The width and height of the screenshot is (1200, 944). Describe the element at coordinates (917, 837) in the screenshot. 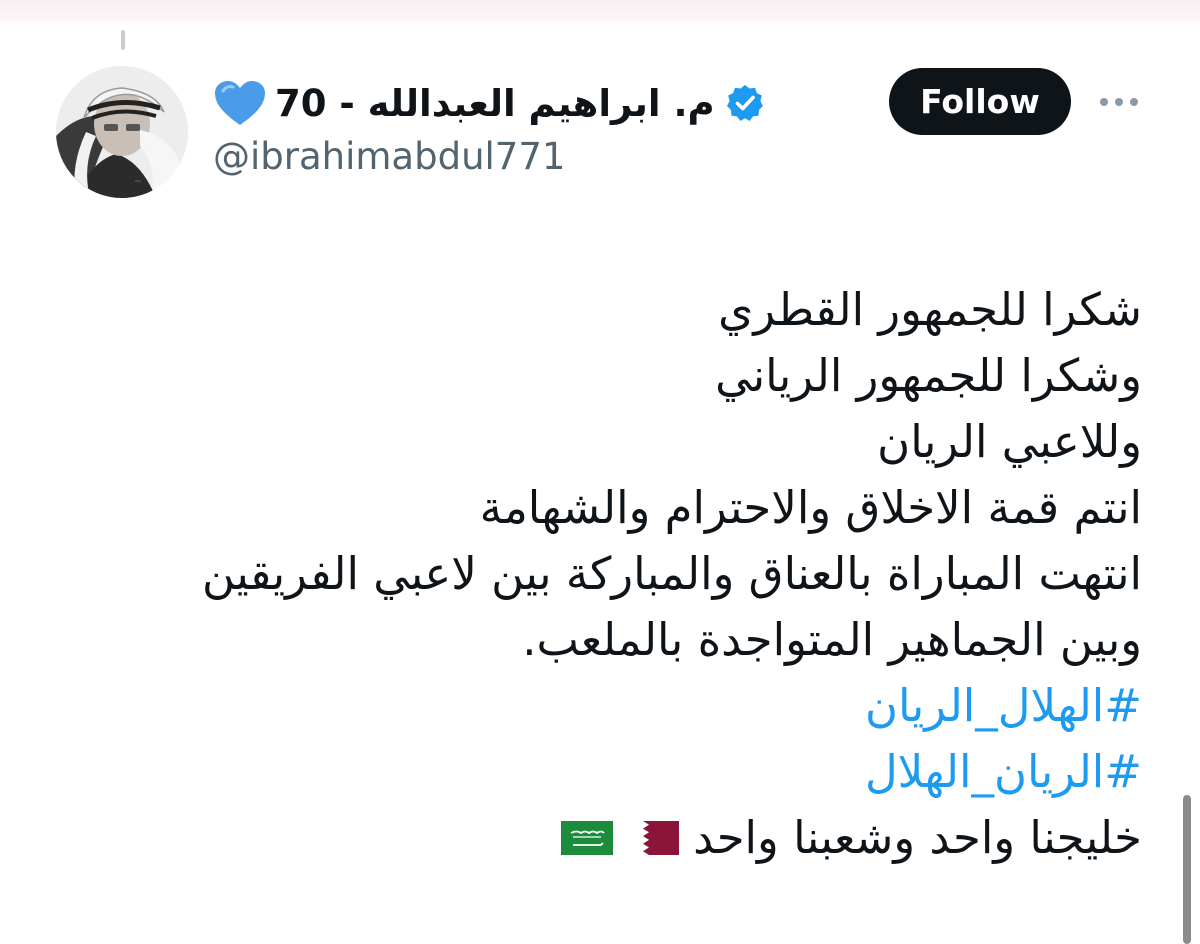

I see `closing-text: خليجنا واحد وشعبنا واحد` at that location.